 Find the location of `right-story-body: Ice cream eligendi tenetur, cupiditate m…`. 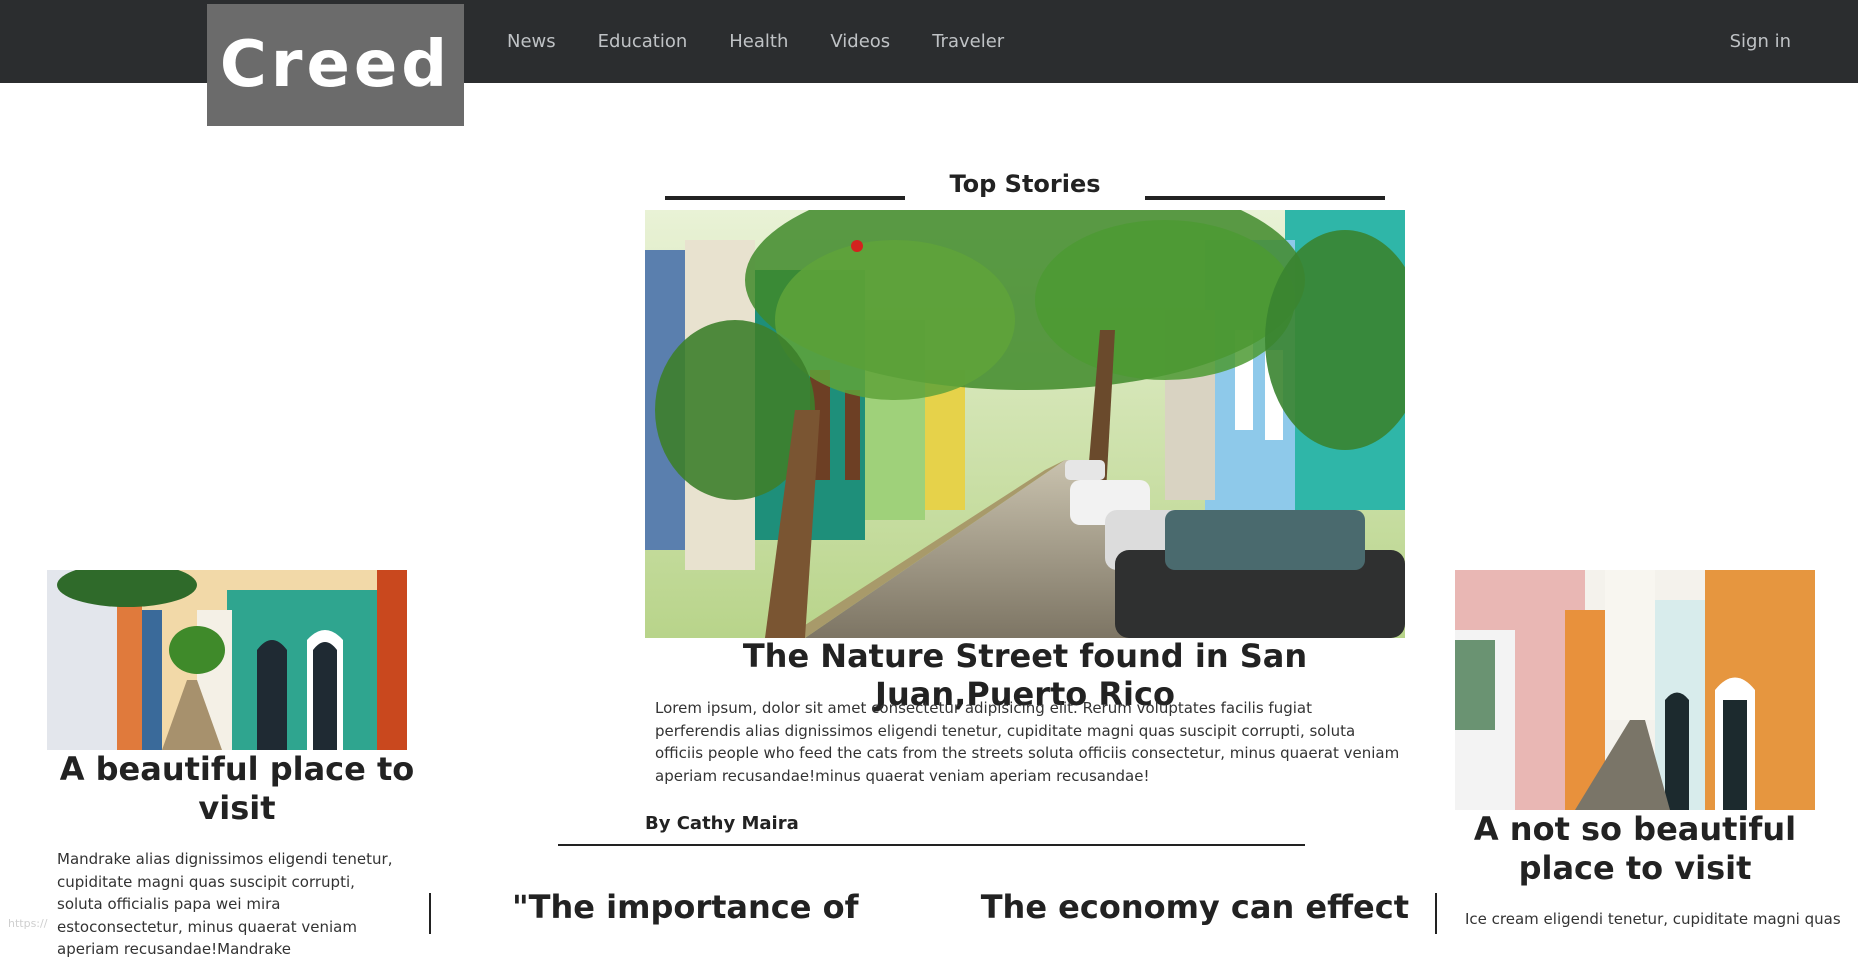

right-story-body: Ice cream eligendi tenetur, cupiditate m… is located at coordinates (1653, 919).